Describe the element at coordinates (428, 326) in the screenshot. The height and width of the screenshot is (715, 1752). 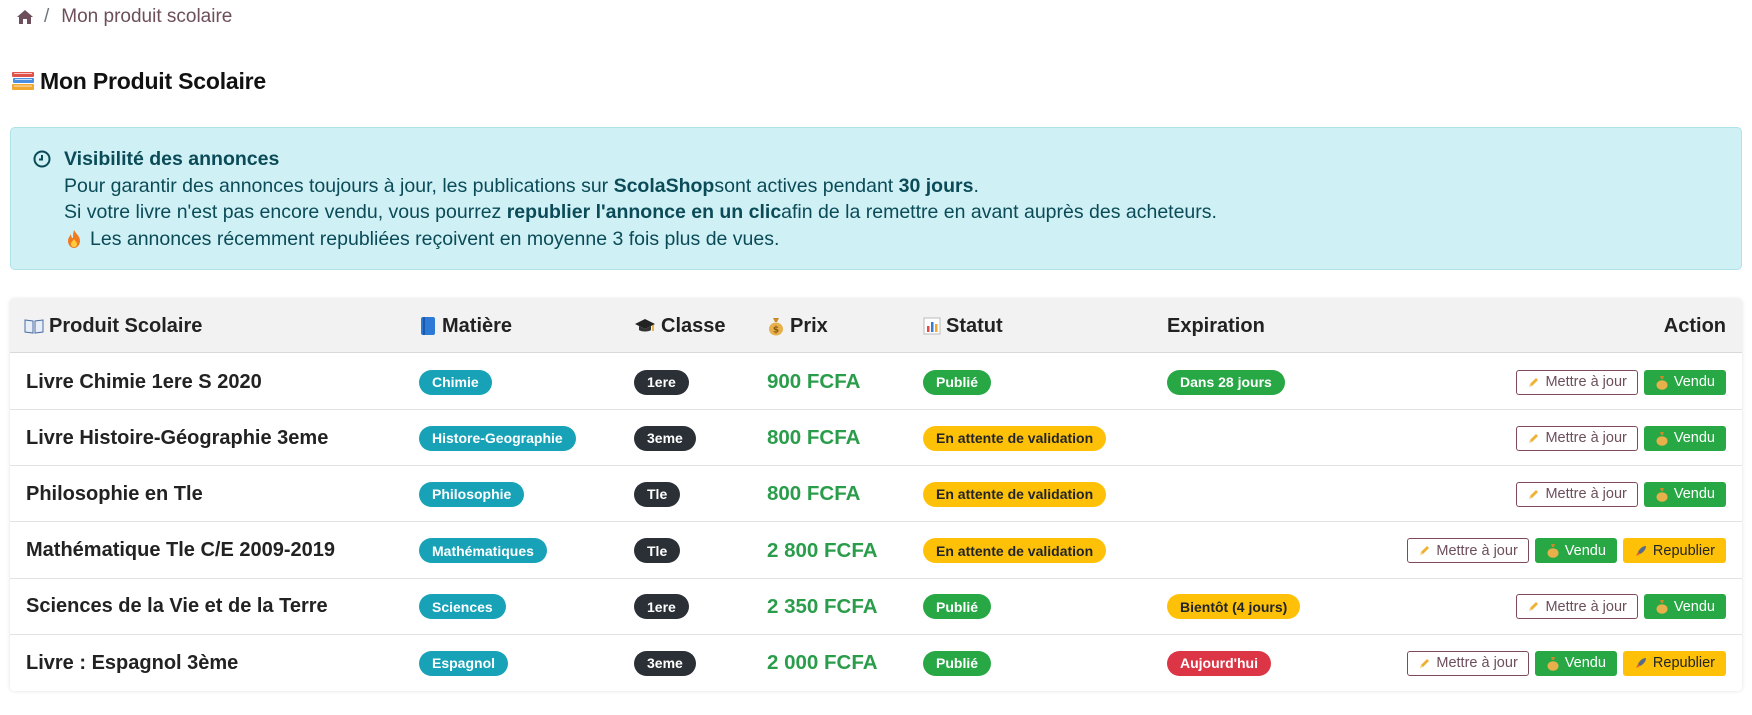
I see `blue-book-icon` at that location.